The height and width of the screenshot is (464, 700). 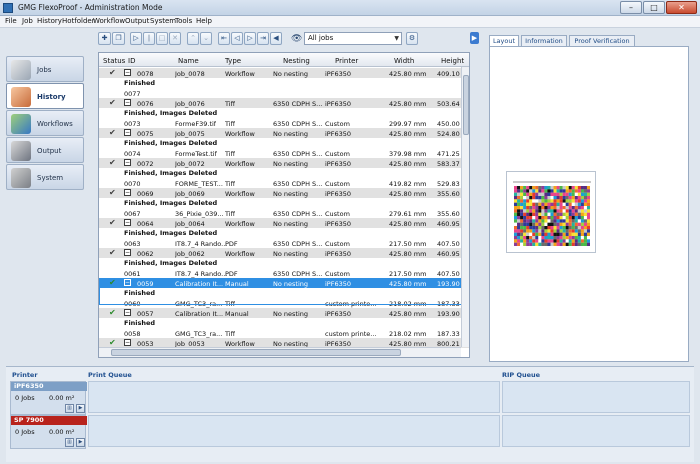 I want to click on menu-help: Help, so click(x=204, y=21).